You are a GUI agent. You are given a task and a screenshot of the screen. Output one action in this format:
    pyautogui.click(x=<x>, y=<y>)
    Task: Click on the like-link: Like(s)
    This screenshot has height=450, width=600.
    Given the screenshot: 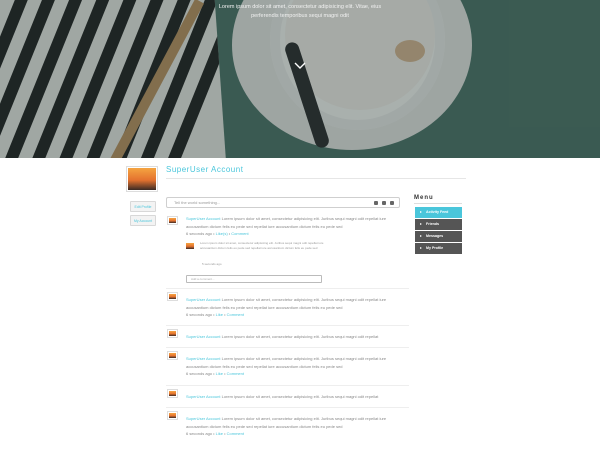 What is the action you would take?
    pyautogui.click(x=222, y=233)
    